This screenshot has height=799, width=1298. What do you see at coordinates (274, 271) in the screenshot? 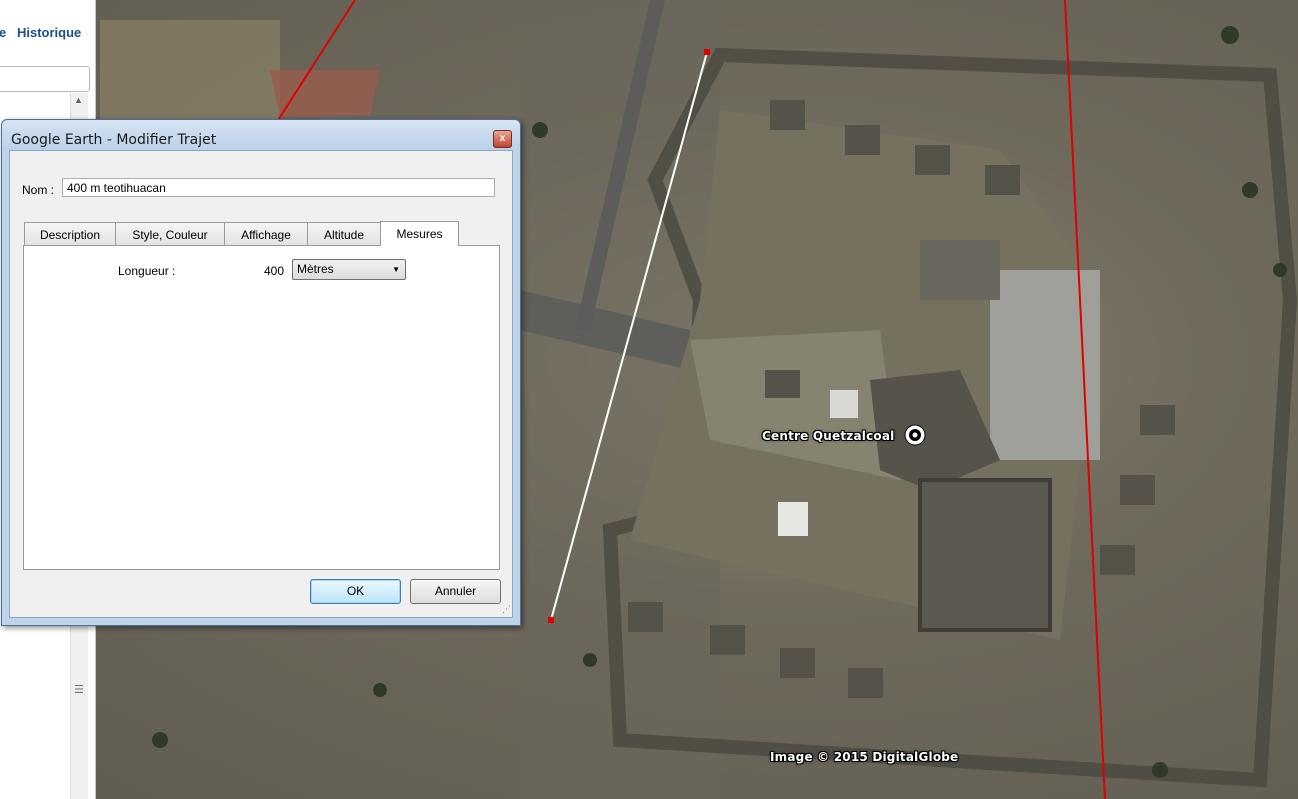
I see `length-value: 400` at bounding box center [274, 271].